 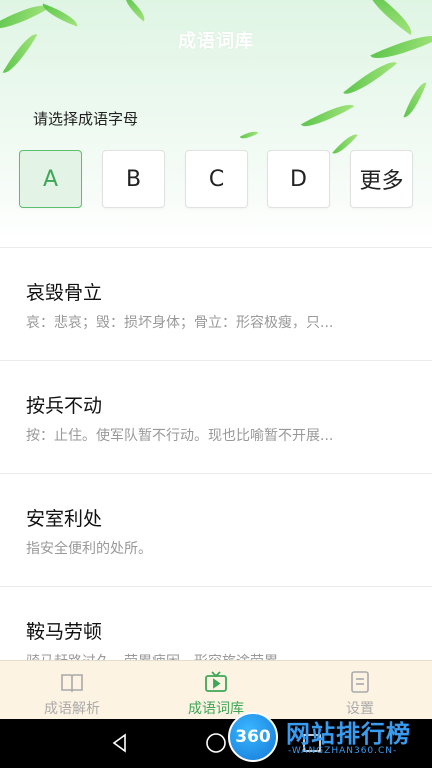 I want to click on watermark-subtext: -WANGZHAN360.CN-, so click(x=343, y=751).